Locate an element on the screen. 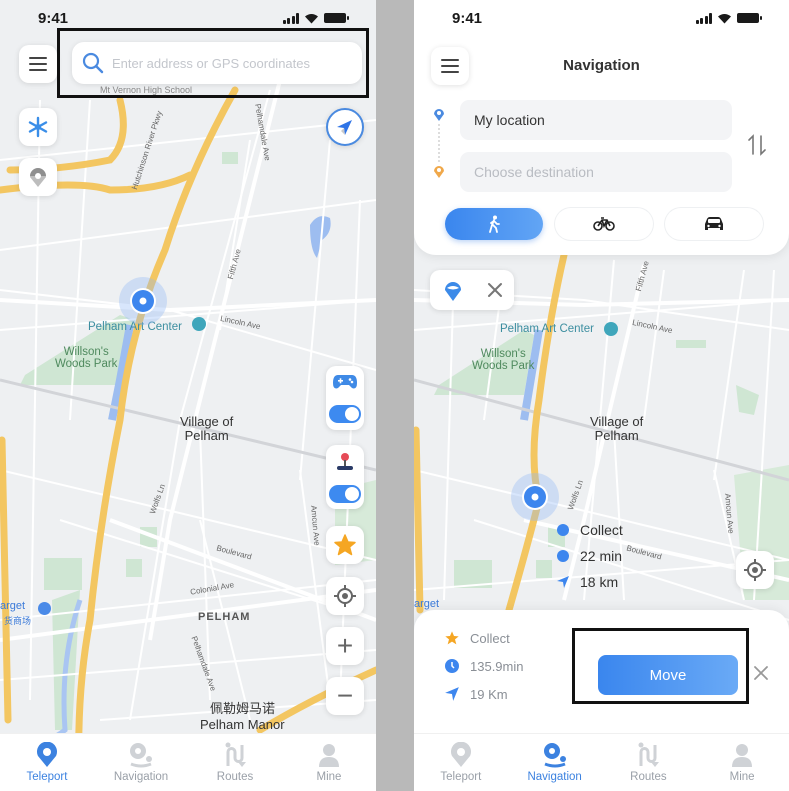  mode-walk-button is located at coordinates (494, 224).